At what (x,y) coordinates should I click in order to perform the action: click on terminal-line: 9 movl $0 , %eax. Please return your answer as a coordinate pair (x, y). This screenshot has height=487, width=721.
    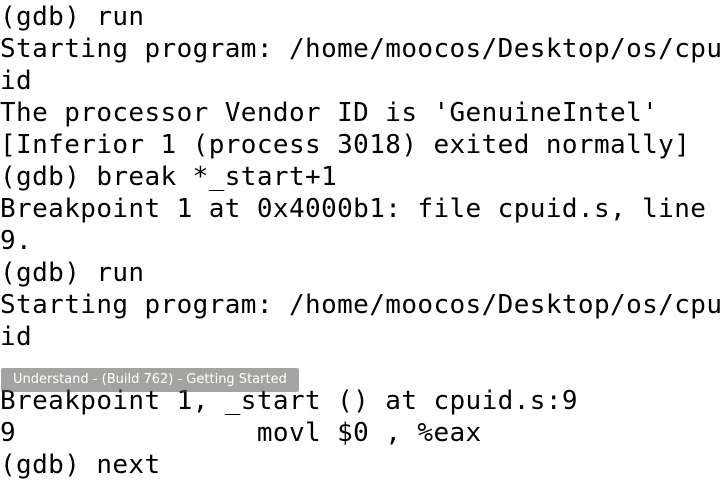
    Looking at the image, I should click on (241, 433).